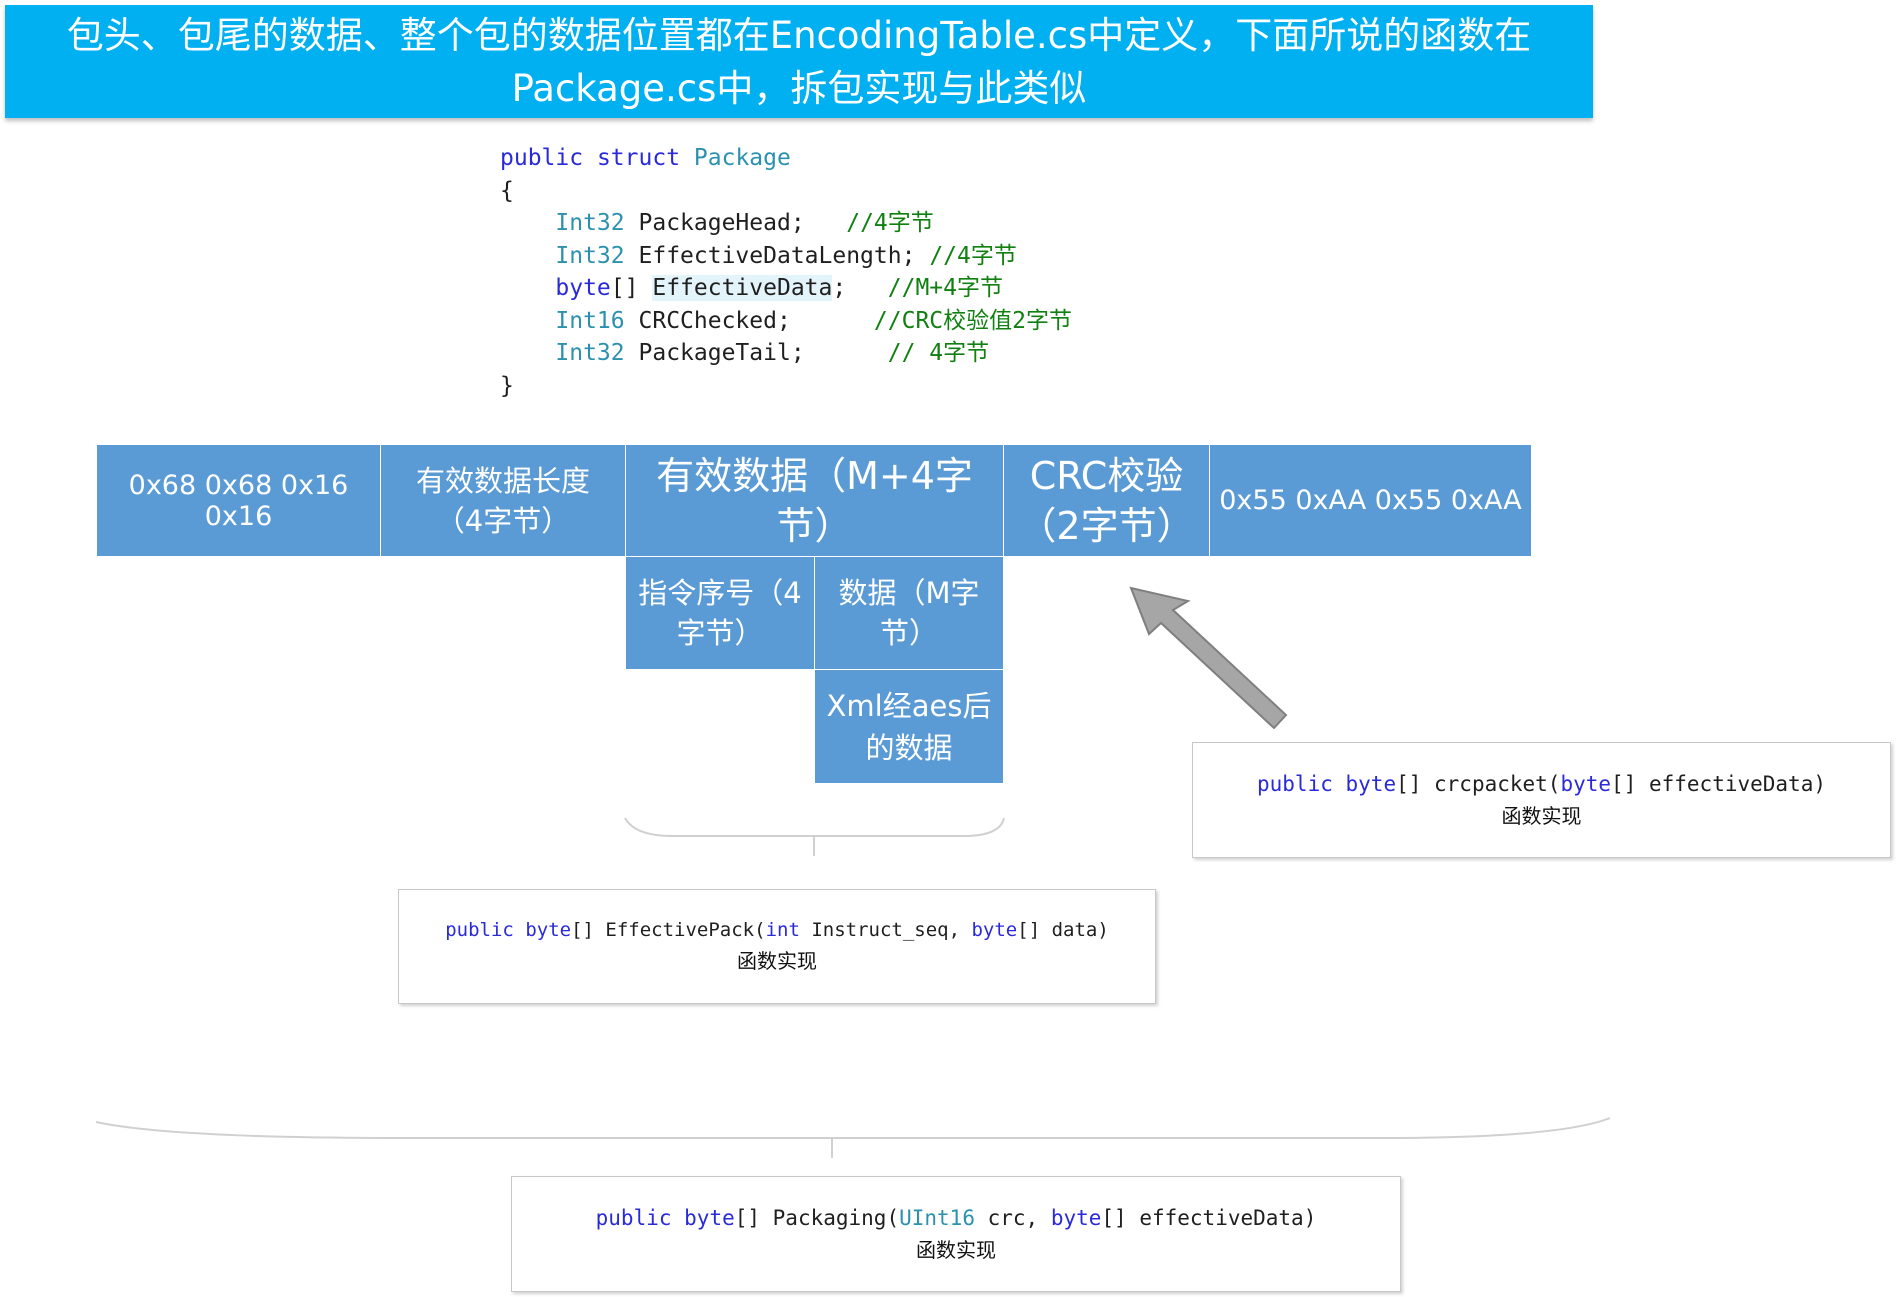  What do you see at coordinates (777, 961) in the screenshot?
I see `effectivepack-caption: 函数实现` at bounding box center [777, 961].